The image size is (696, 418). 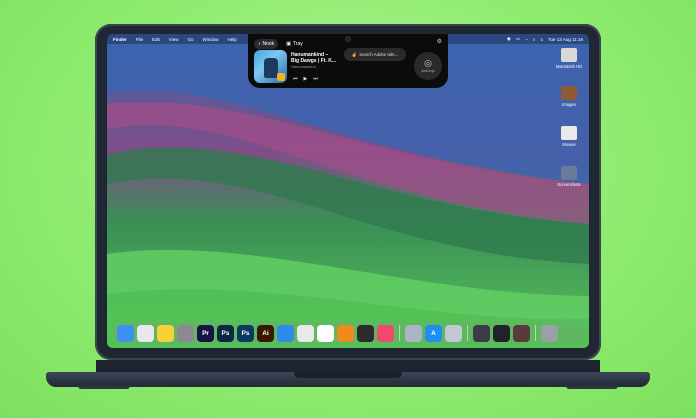 I want to click on tab-nook: ♪ Nook, so click(x=266, y=44).